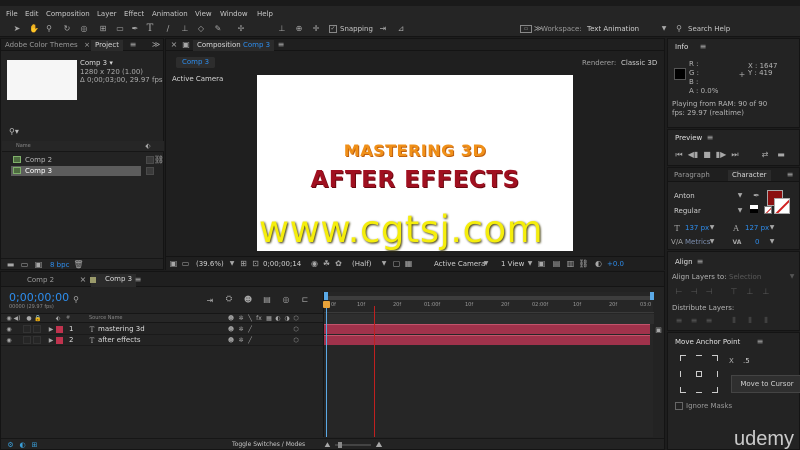 Image resolution: width=800 pixels, height=450 pixels. I want to click on leading-chevron-icon: ▼, so click(772, 228).